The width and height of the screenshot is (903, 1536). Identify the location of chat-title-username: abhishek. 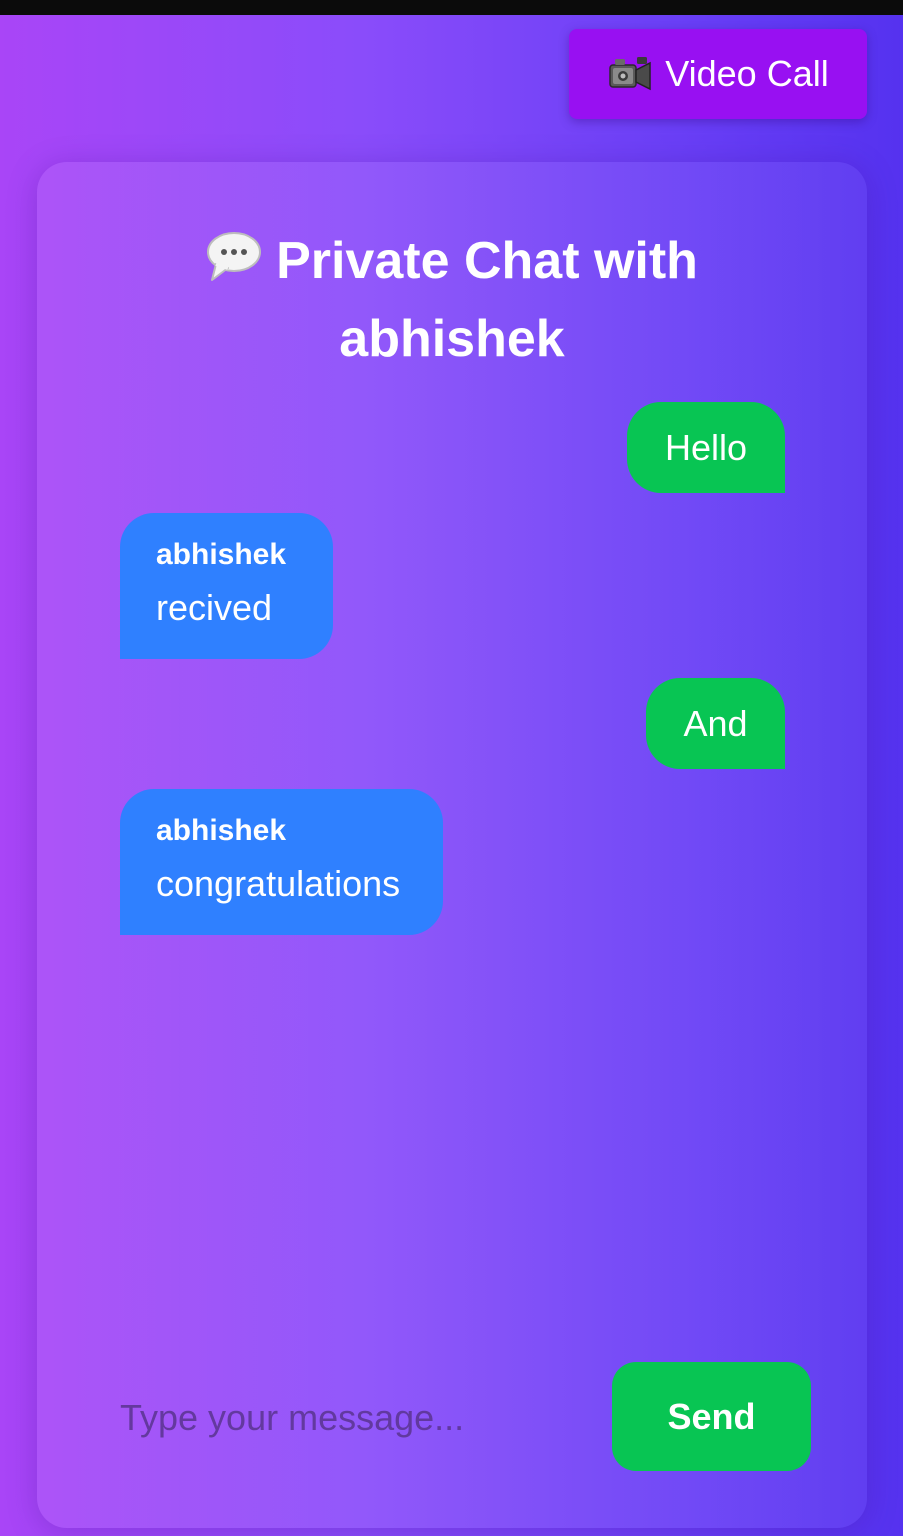
(452, 339).